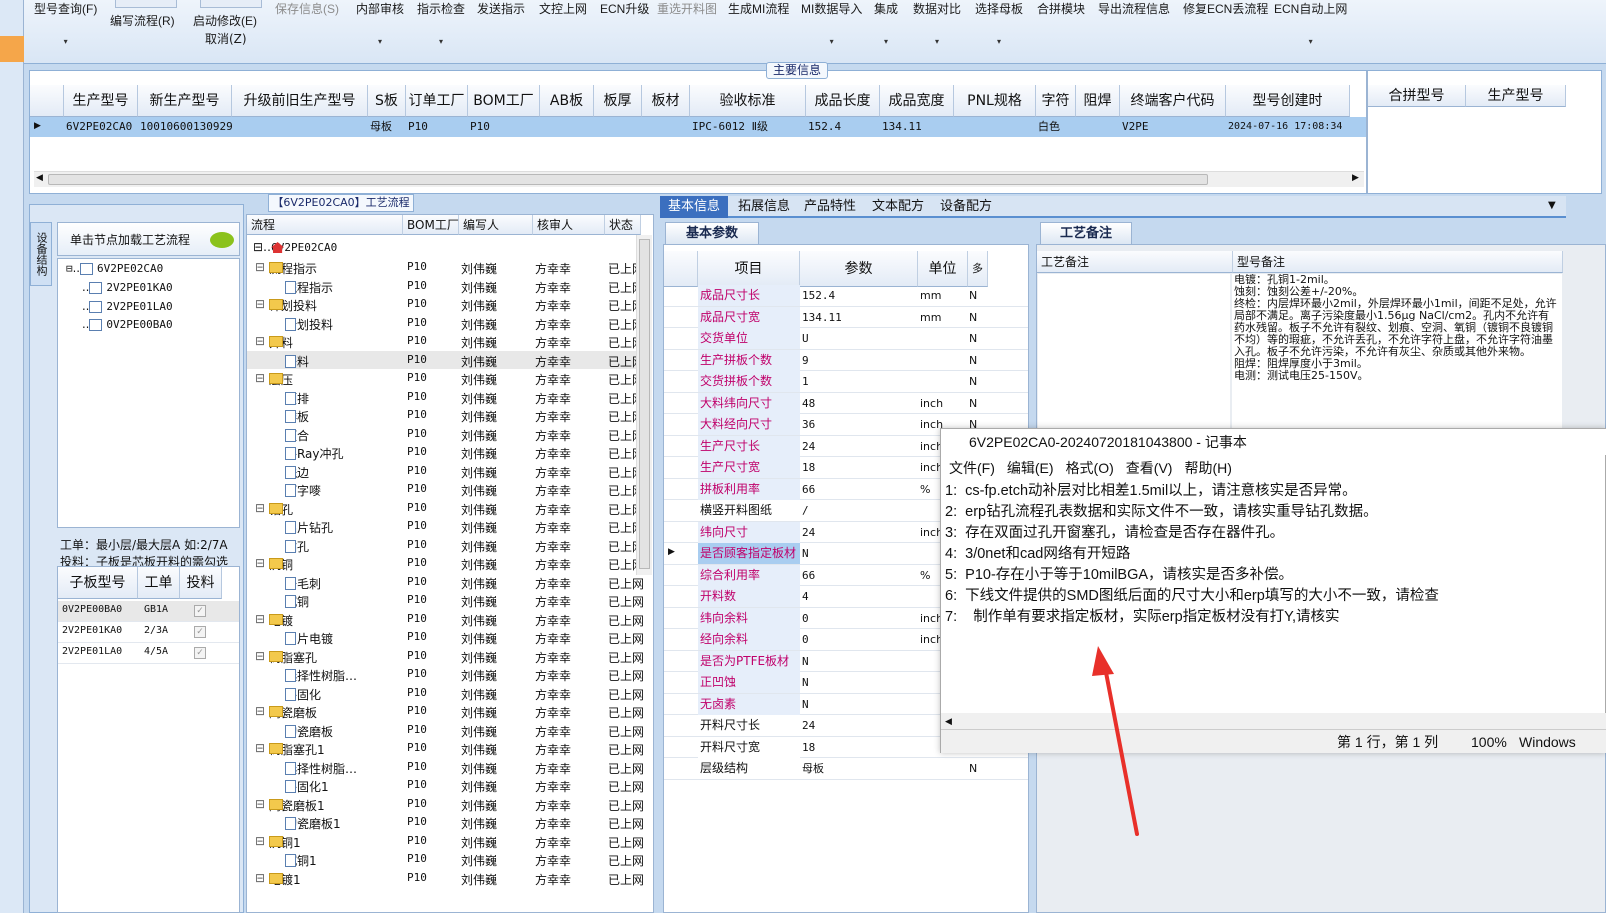 This screenshot has height=913, width=1606. What do you see at coordinates (898, 207) in the screenshot?
I see `tab-3: 文本配方` at bounding box center [898, 207].